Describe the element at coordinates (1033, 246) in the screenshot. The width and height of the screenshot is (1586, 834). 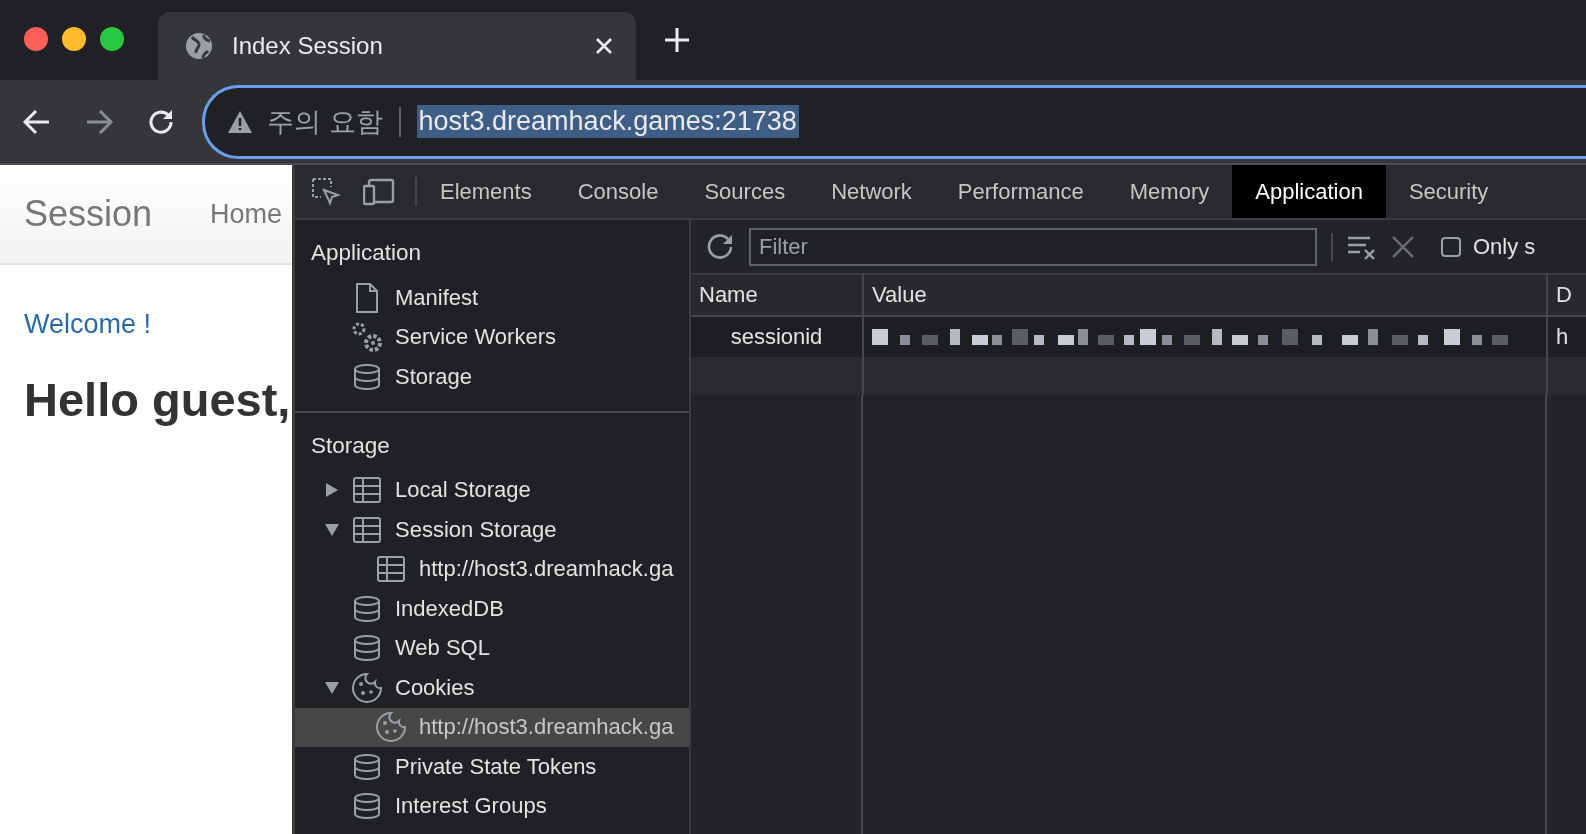
I see `filter-field: Filter` at that location.